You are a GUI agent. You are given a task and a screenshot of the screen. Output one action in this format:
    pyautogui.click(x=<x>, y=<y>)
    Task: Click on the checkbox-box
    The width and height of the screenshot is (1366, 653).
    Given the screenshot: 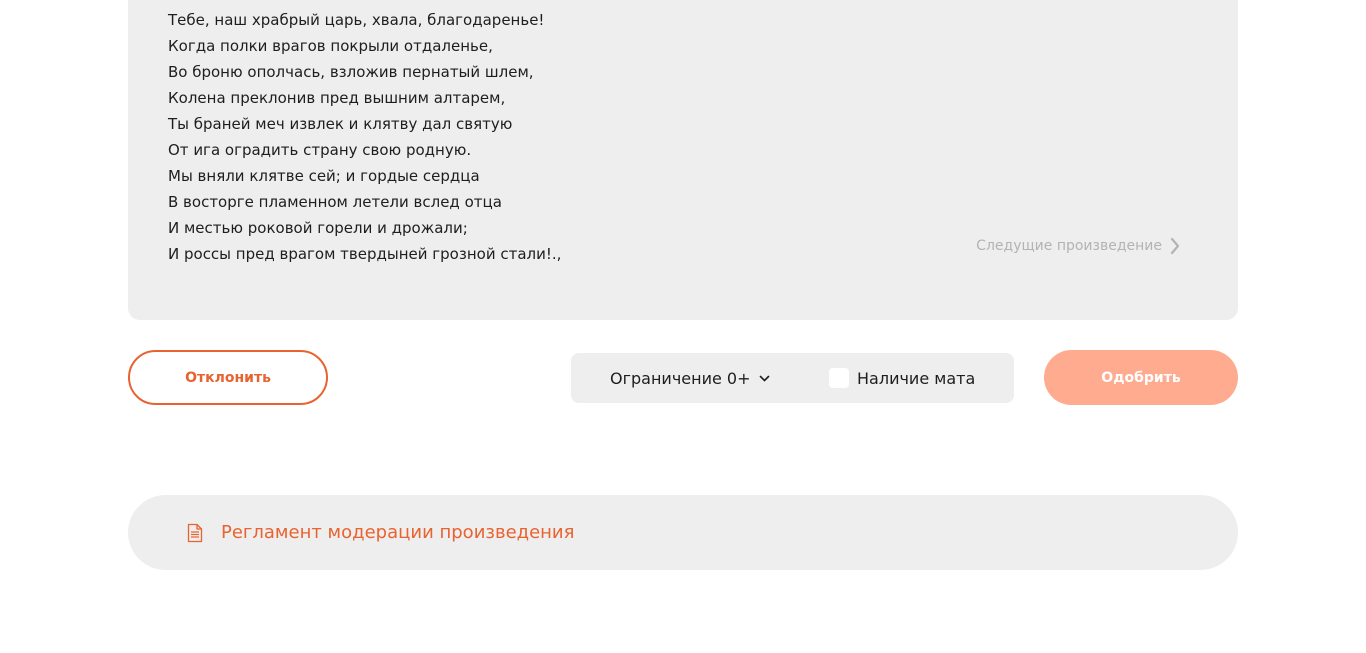 What is the action you would take?
    pyautogui.click(x=839, y=378)
    